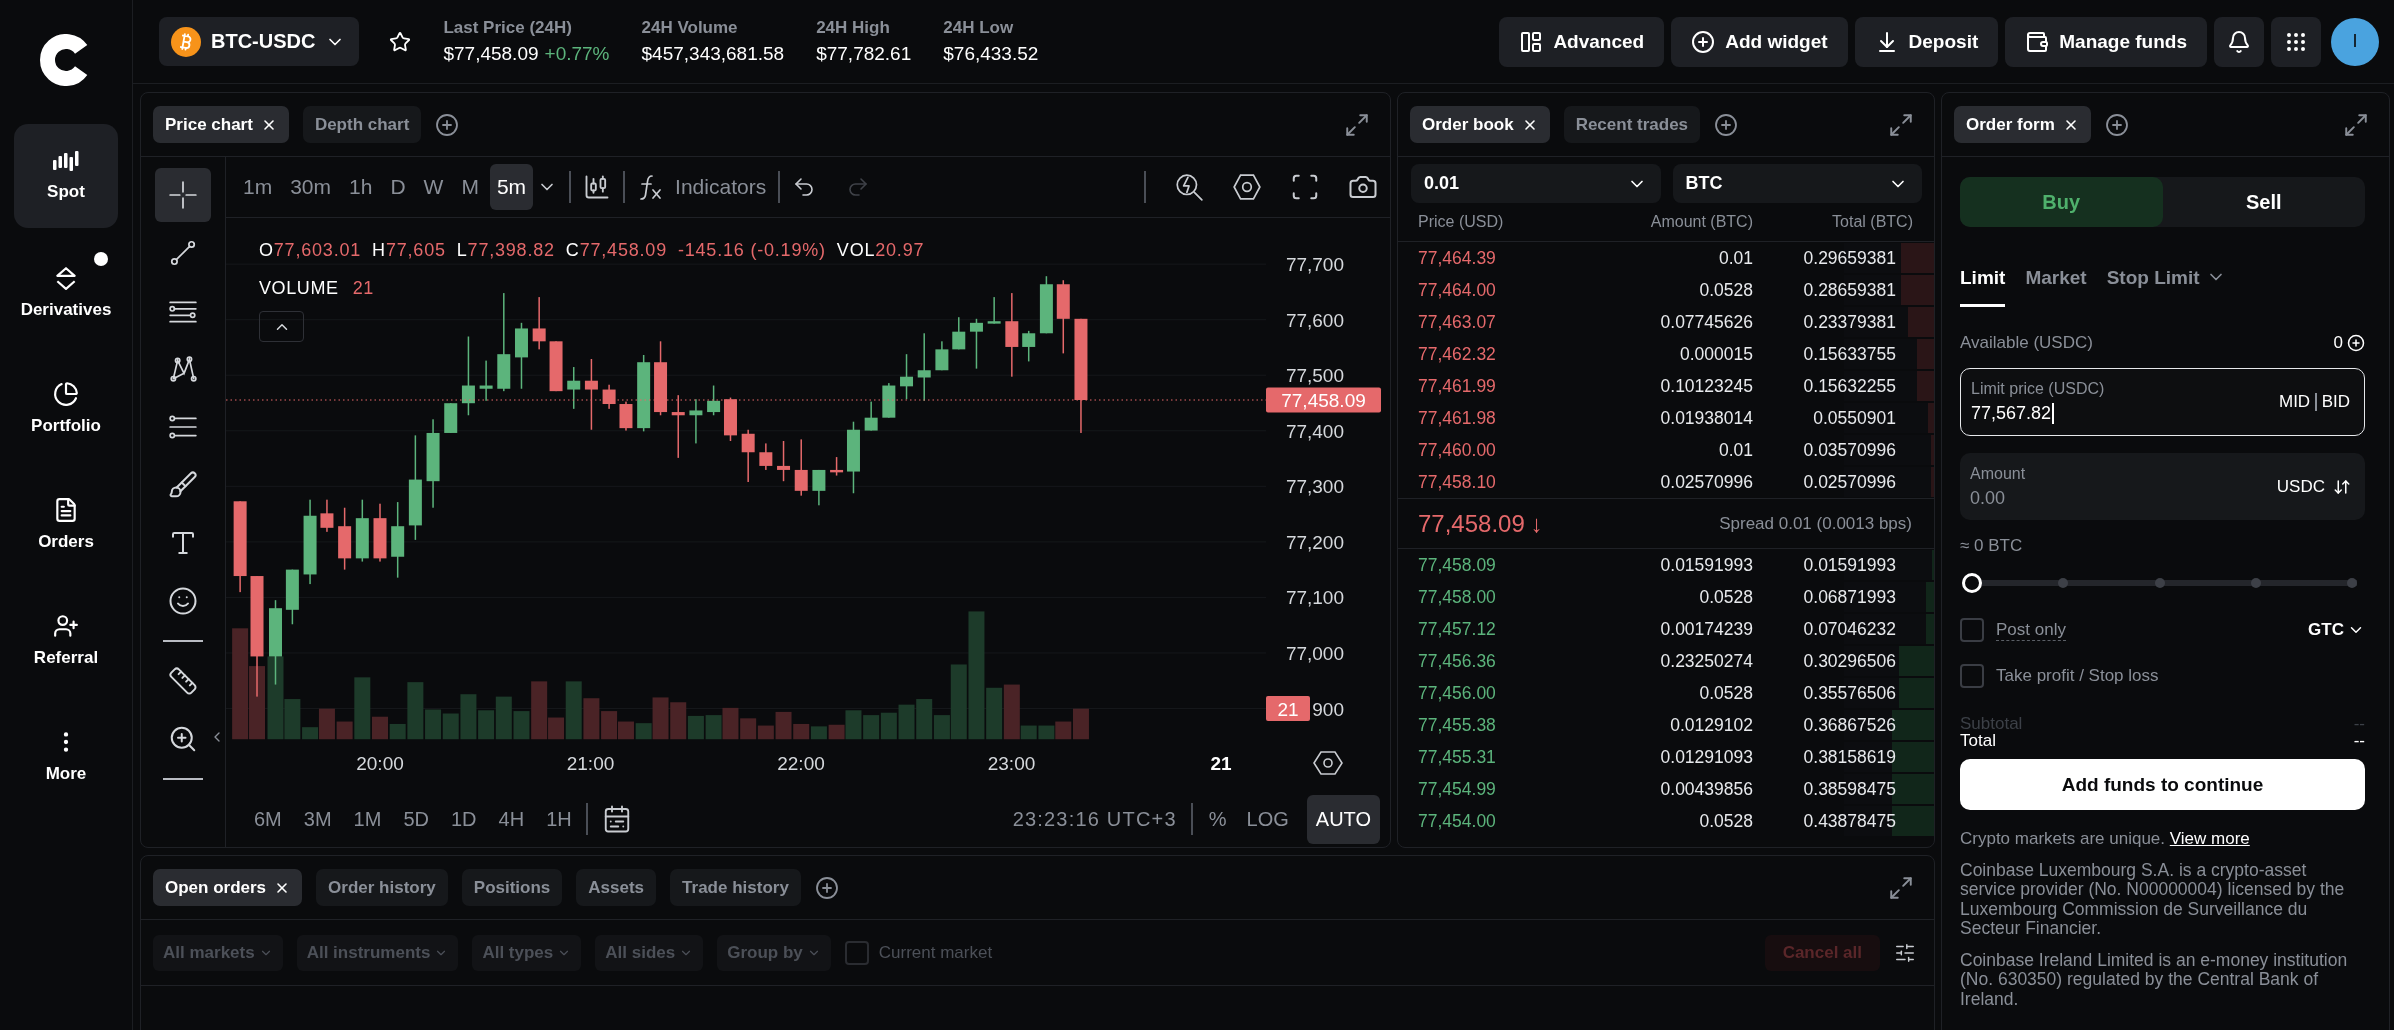  What do you see at coordinates (183, 485) in the screenshot?
I see `brush-icon` at bounding box center [183, 485].